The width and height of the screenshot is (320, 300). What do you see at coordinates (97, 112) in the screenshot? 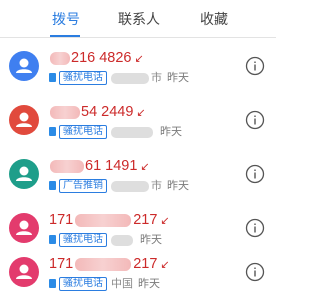
I see `caller-number: 54 2449 ↙` at bounding box center [97, 112].